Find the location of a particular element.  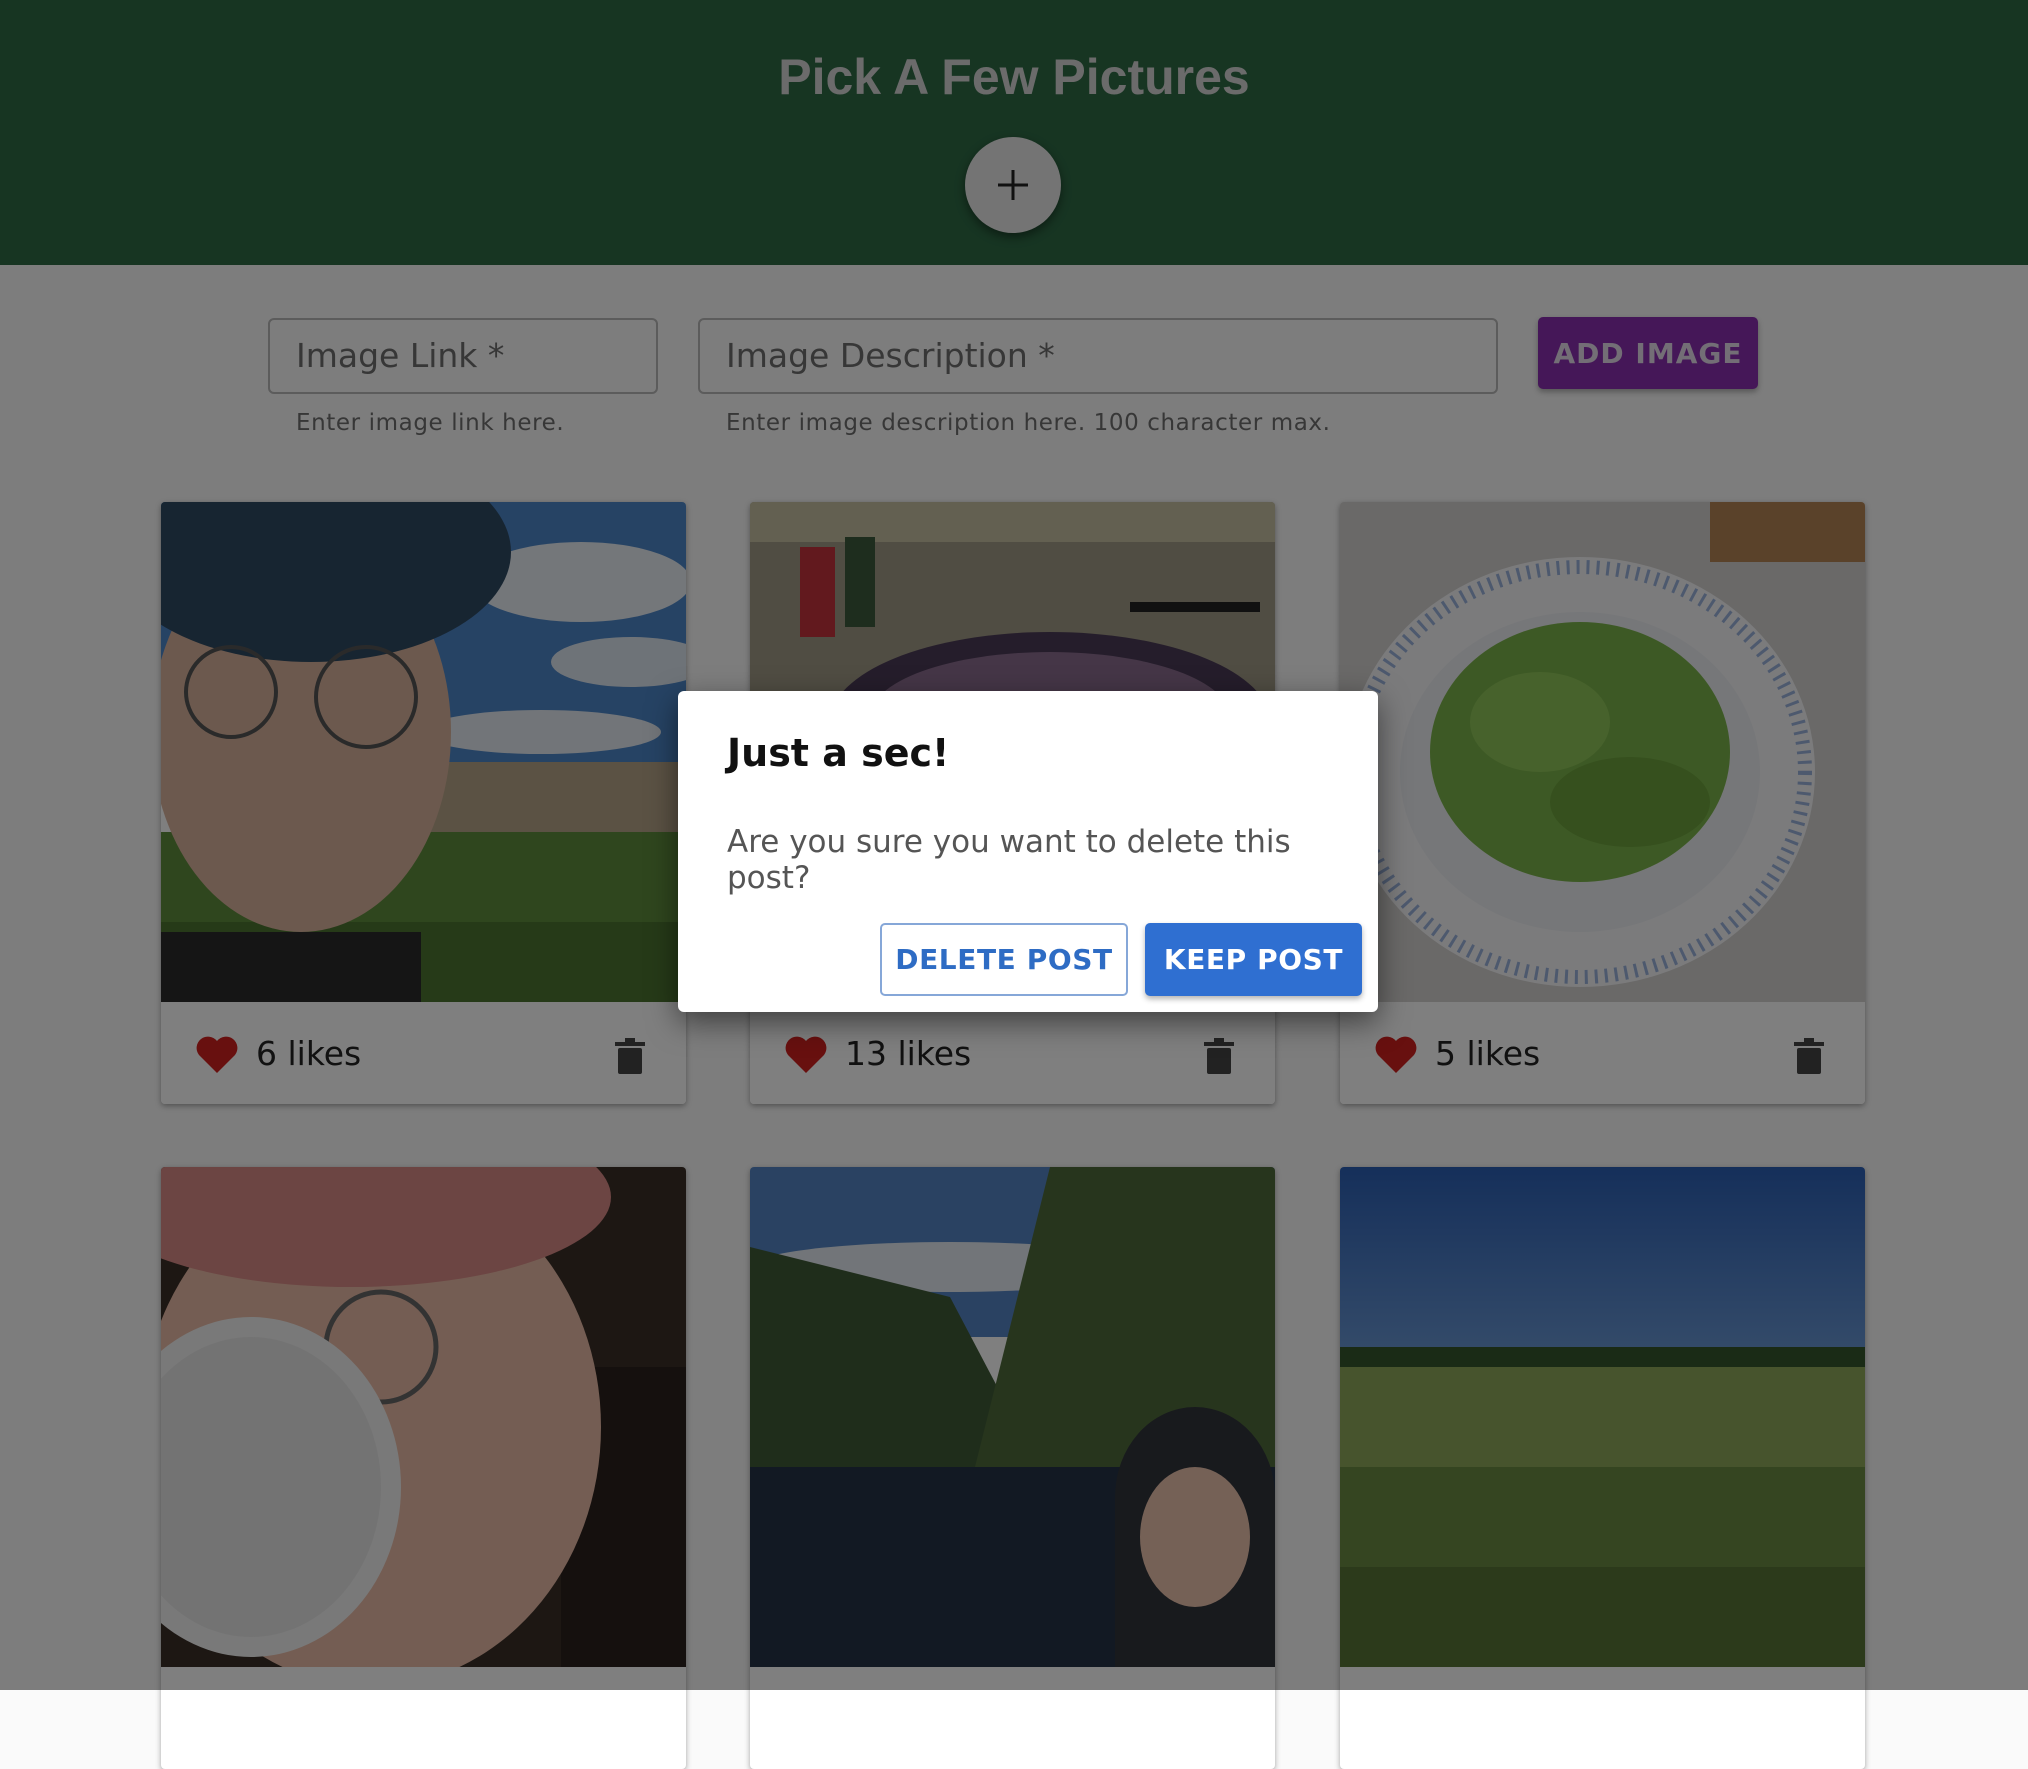

keep-post-button: KEEP POST is located at coordinates (1253, 959).